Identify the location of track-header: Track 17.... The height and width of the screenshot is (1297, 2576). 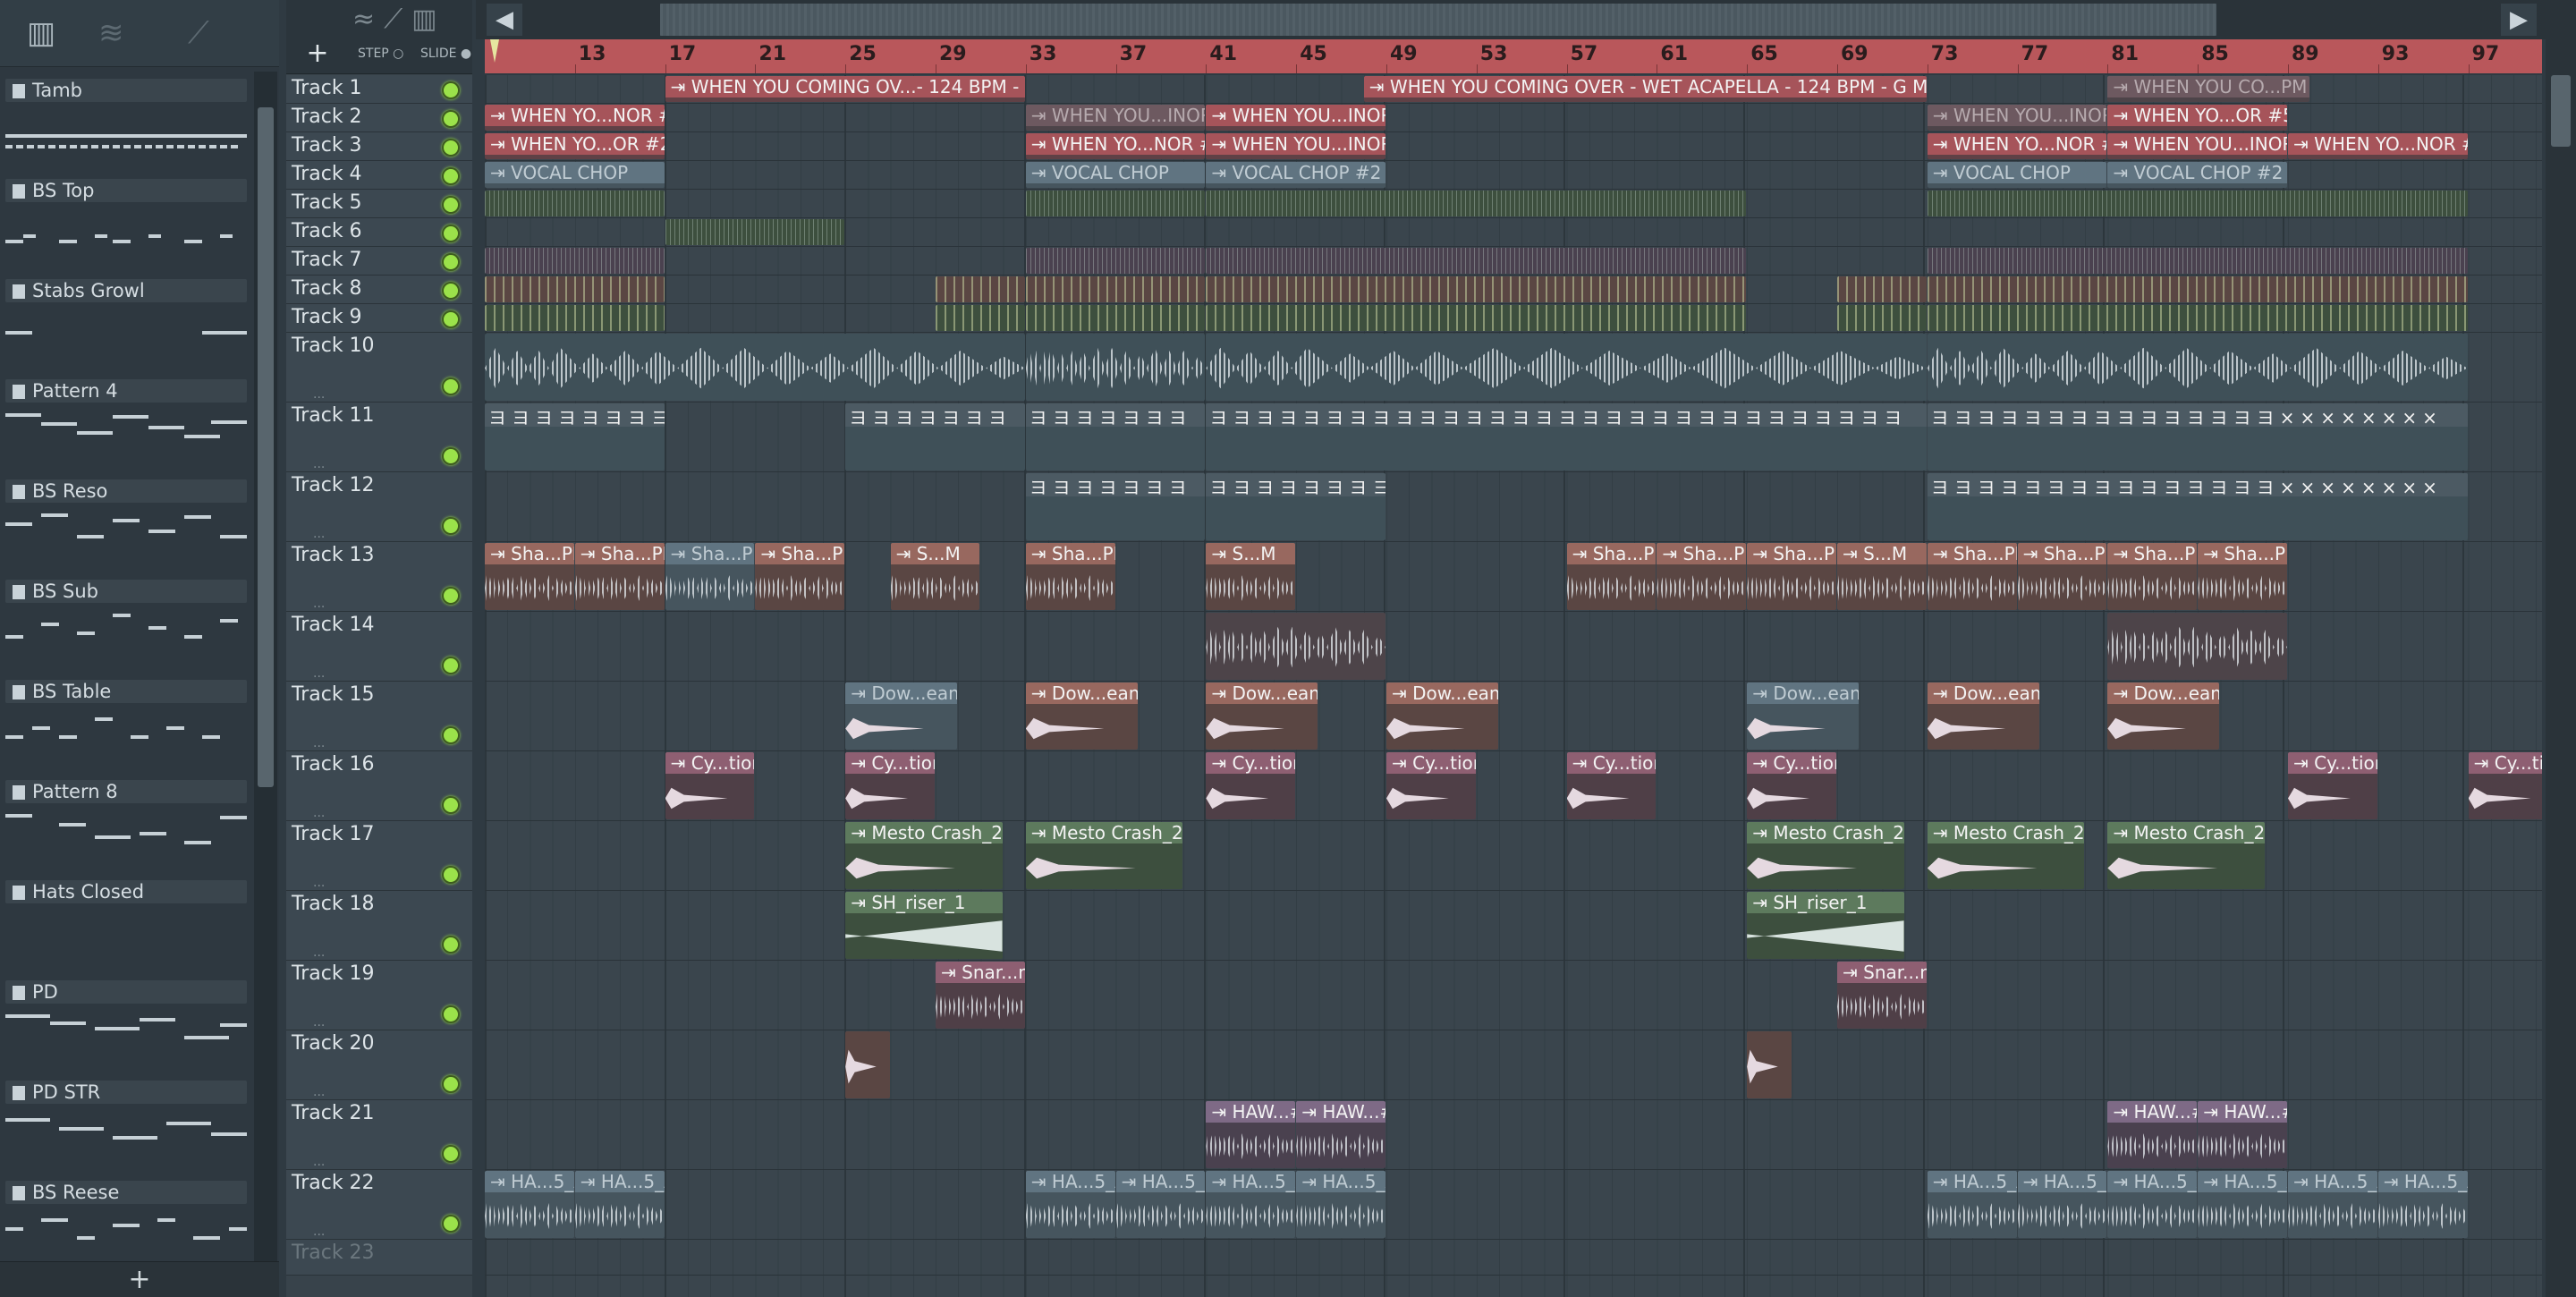
(379, 856).